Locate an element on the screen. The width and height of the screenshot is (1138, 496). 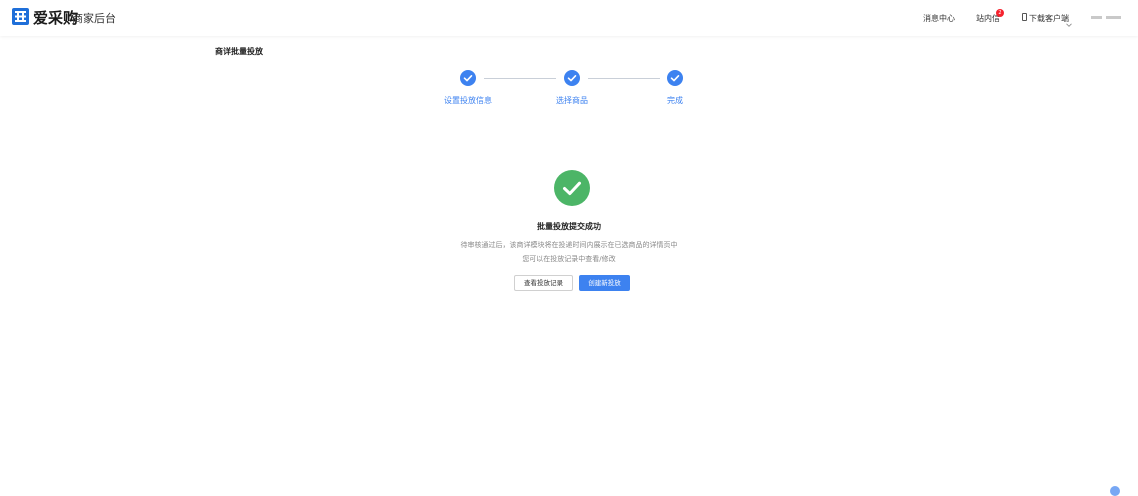
step-3-label: 完成 is located at coordinates (675, 100).